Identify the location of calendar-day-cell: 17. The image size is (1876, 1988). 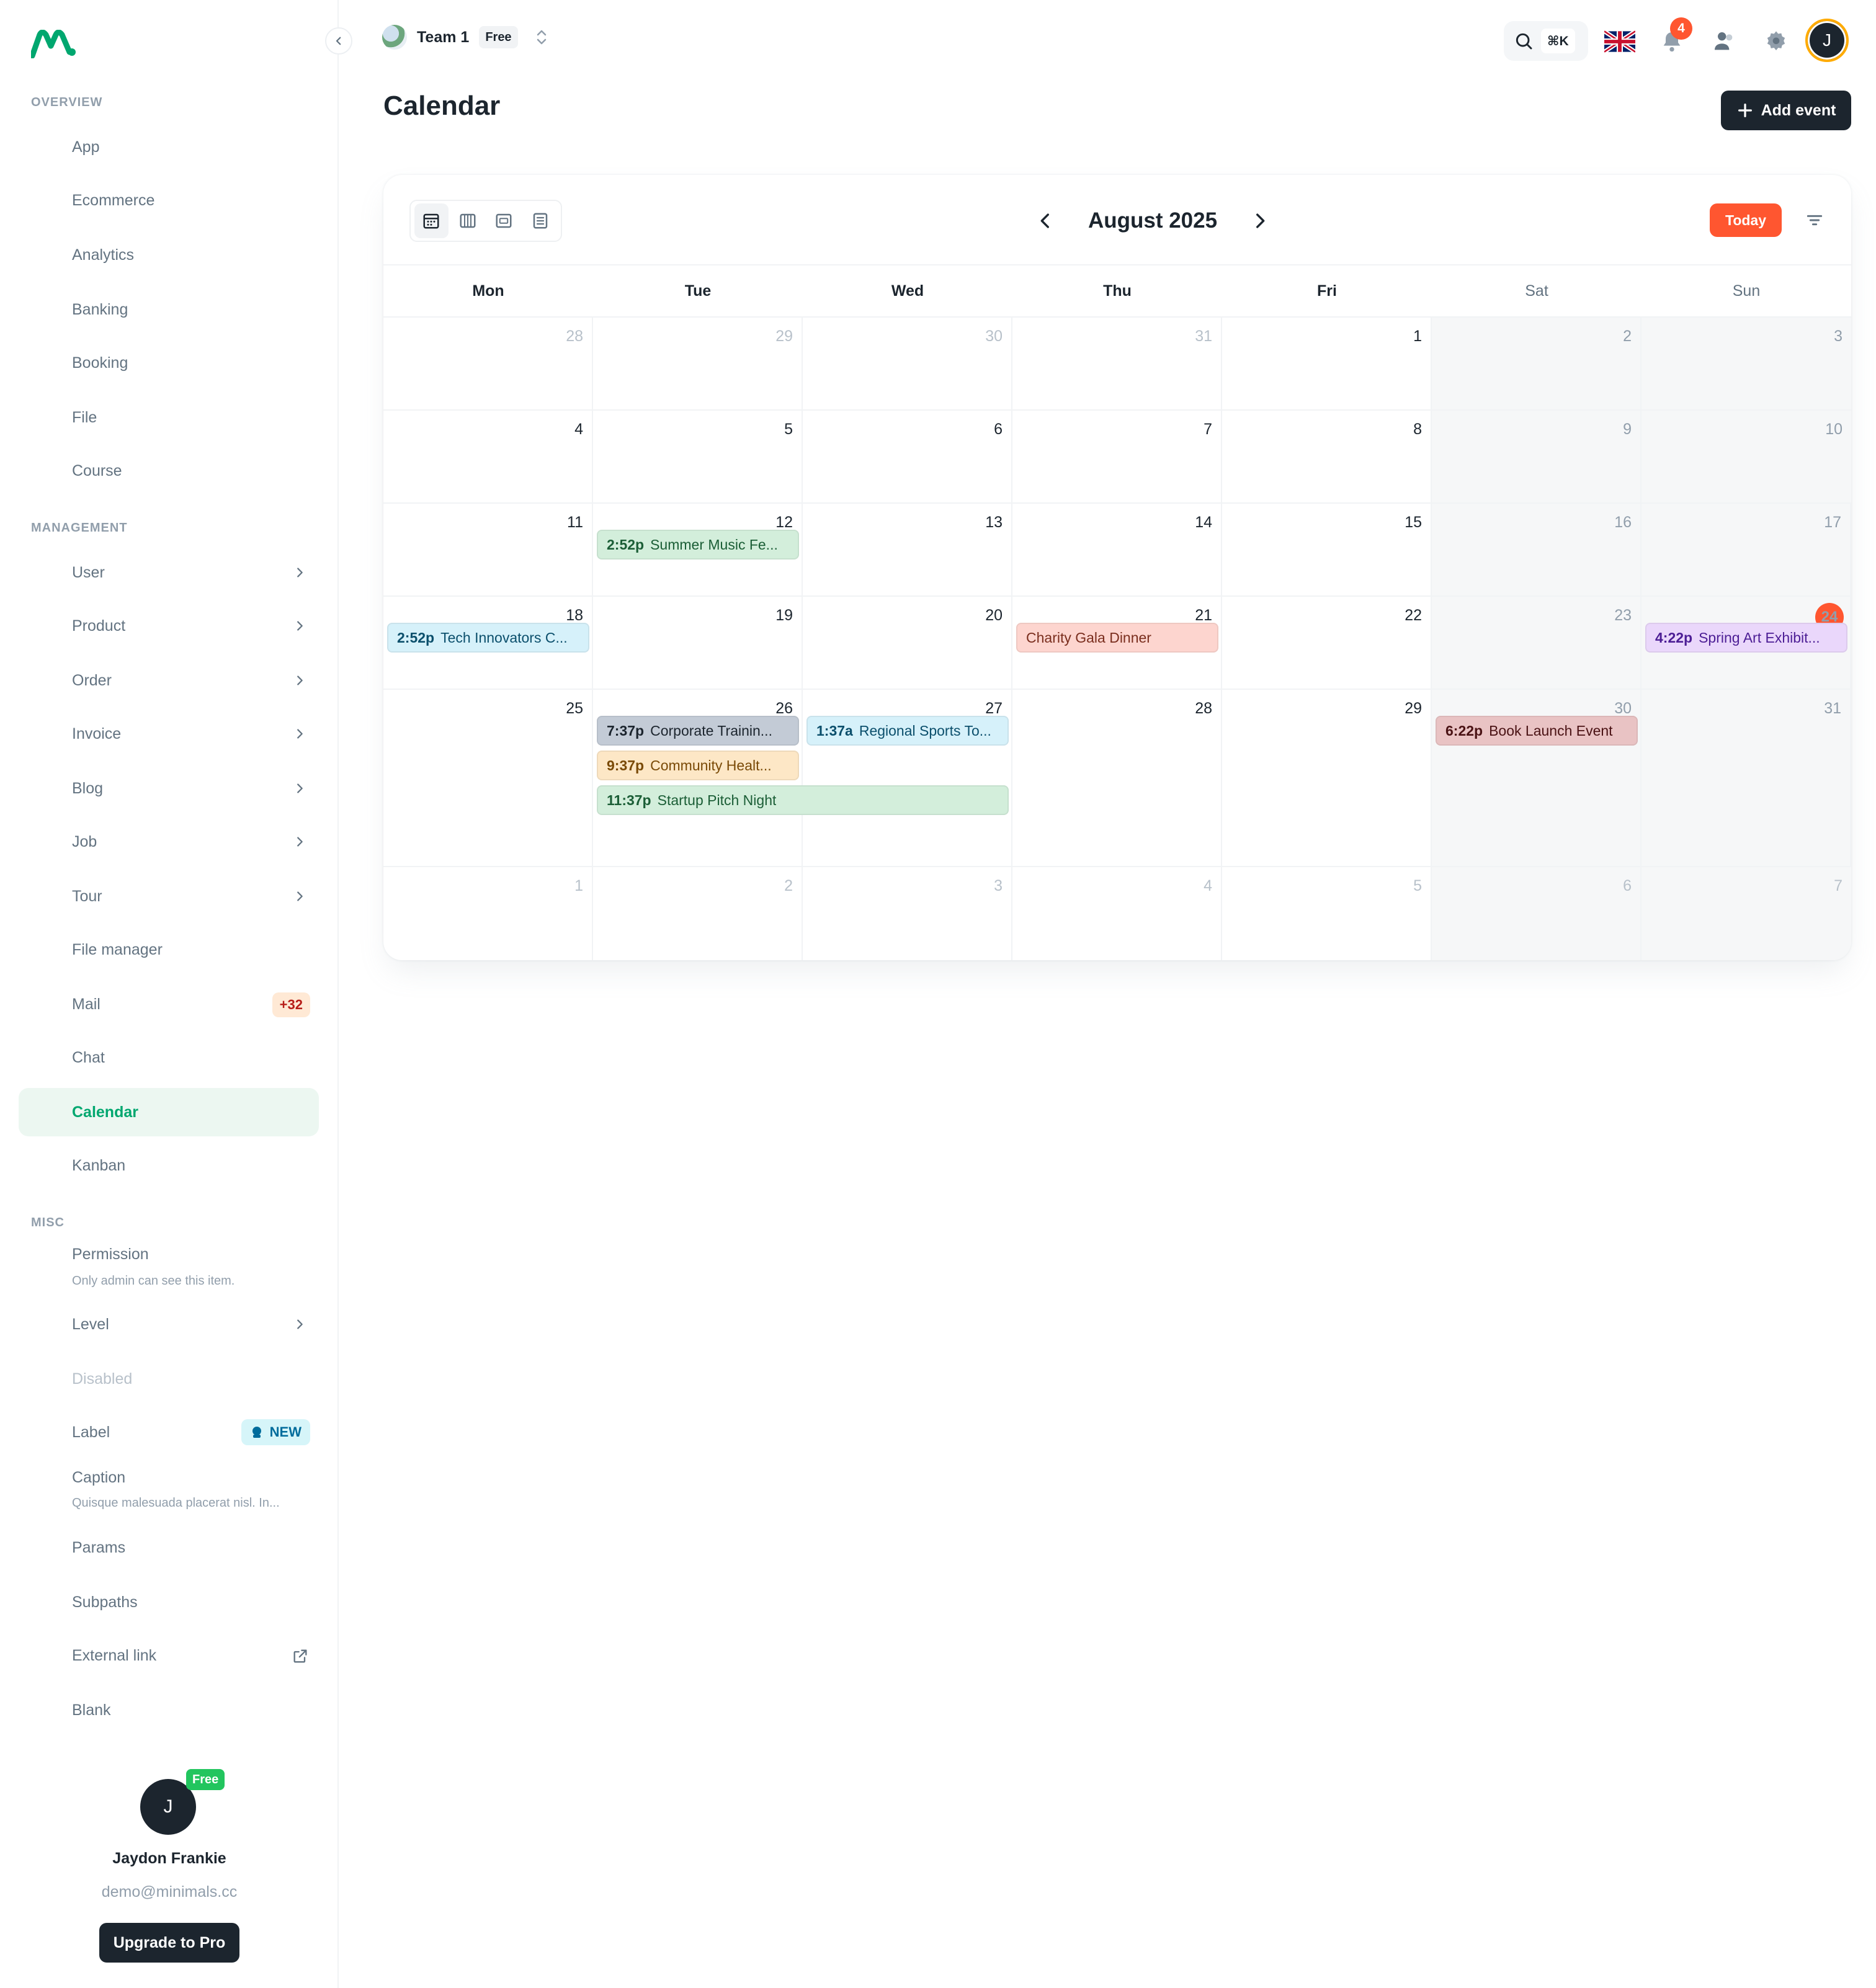
(1746, 549).